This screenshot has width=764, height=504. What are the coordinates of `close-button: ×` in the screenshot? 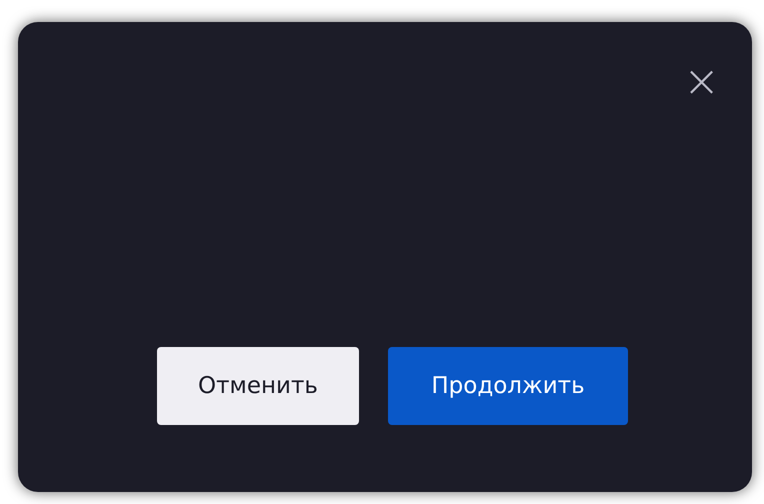 It's located at (701, 82).